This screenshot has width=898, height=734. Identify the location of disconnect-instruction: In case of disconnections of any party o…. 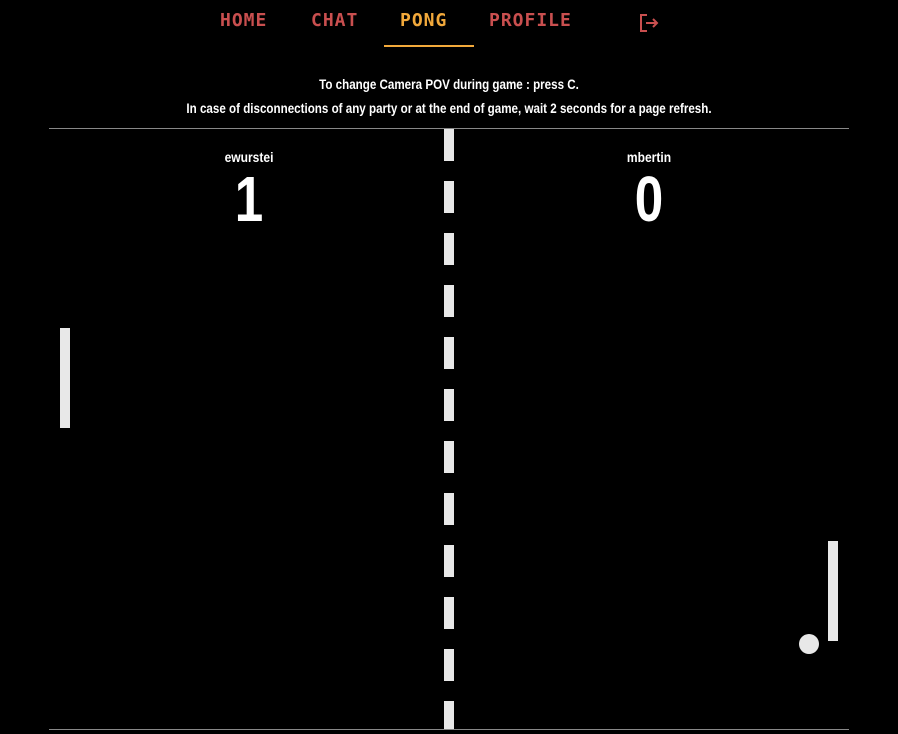
(449, 108).